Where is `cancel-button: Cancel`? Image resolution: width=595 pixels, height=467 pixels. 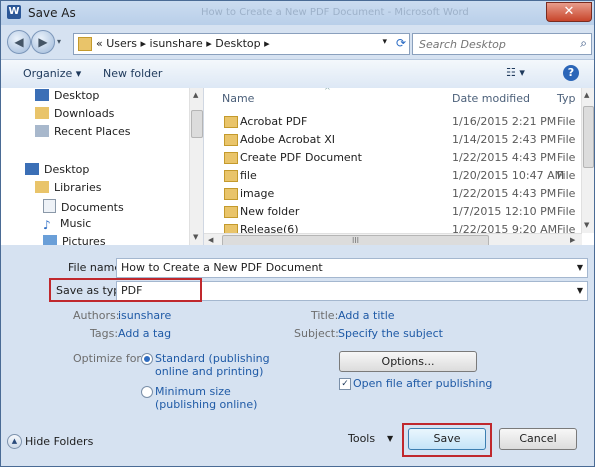
cancel-button: Cancel is located at coordinates (538, 439).